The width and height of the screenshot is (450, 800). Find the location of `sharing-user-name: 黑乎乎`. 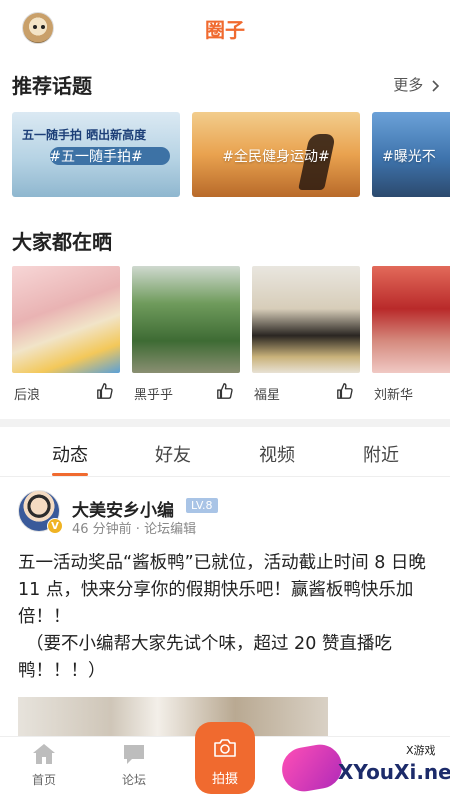

sharing-user-name: 黑乎乎 is located at coordinates (153, 393).